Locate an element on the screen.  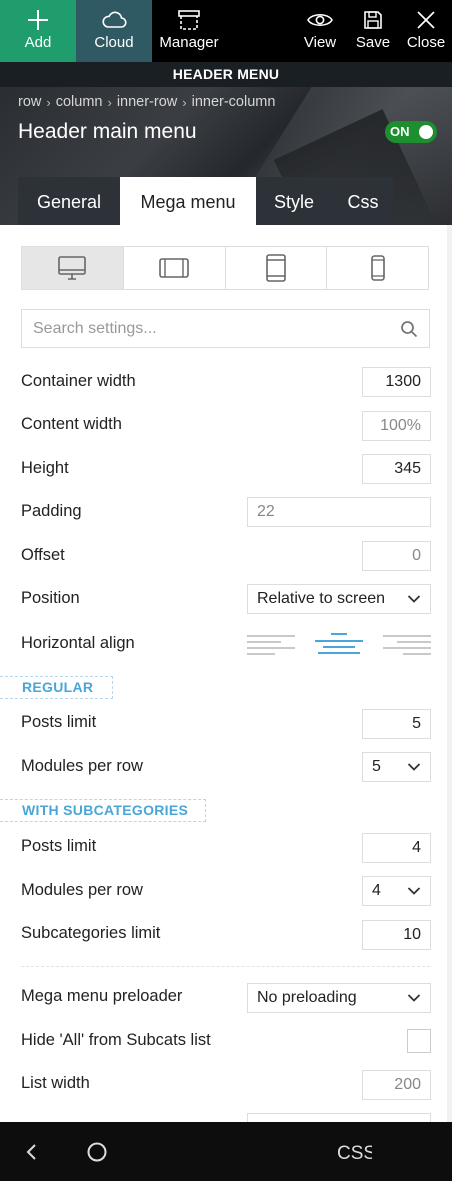
section-with-subcategories: WITH SUBCATEGORIES is located at coordinates (103, 810).